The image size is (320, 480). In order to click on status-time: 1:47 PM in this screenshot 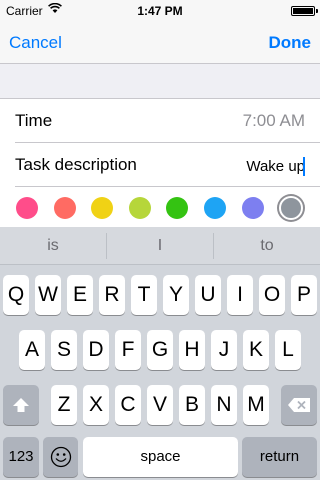, I will do `click(160, 11)`.